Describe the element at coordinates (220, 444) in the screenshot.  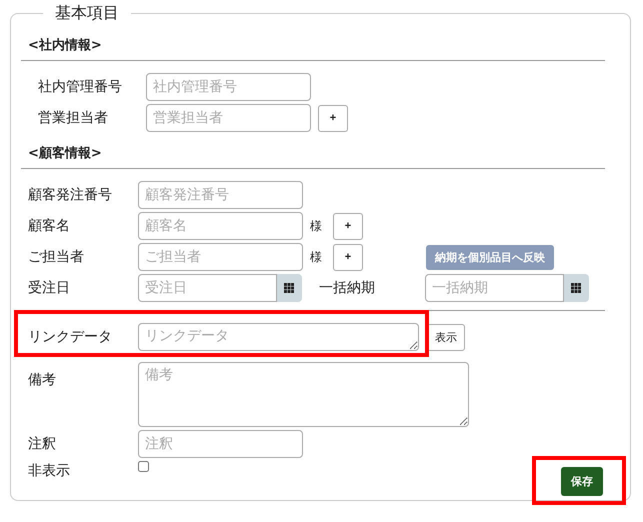
I see `text-field: 注釈` at that location.